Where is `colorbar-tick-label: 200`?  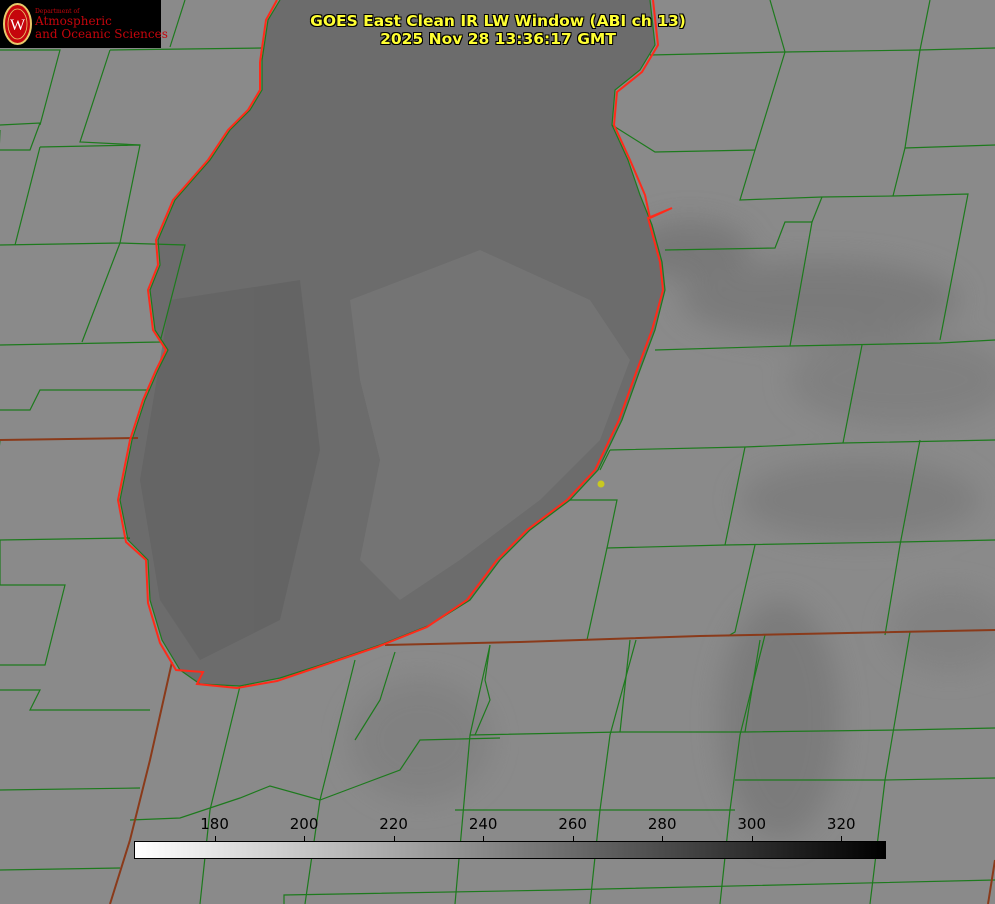 colorbar-tick-label: 200 is located at coordinates (304, 824).